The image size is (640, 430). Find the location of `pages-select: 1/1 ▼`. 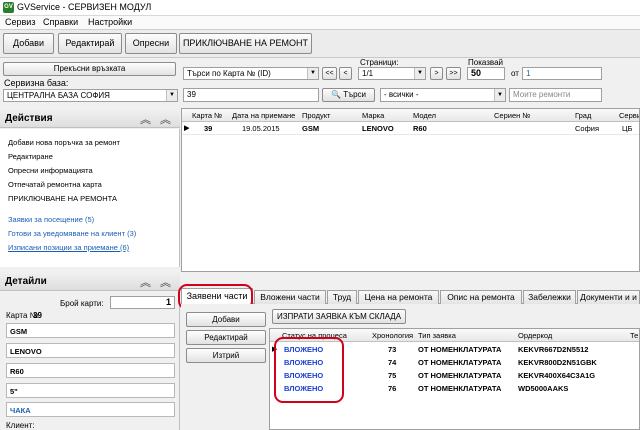

pages-select: 1/1 ▼ is located at coordinates (392, 73).